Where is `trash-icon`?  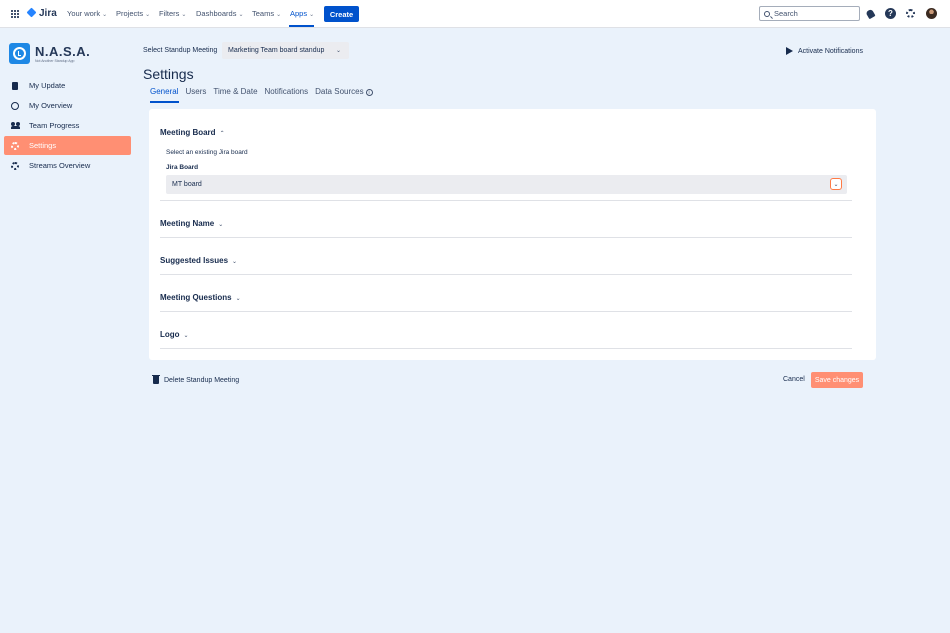
trash-icon is located at coordinates (156, 379).